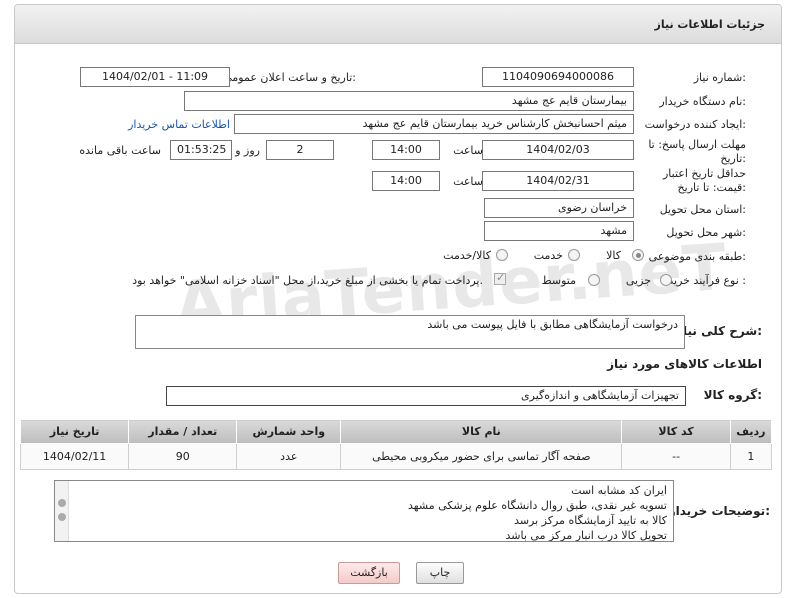 This screenshot has height=598, width=788. I want to click on buyer-org-label: نام دستگاه خریدار:, so click(702, 101).